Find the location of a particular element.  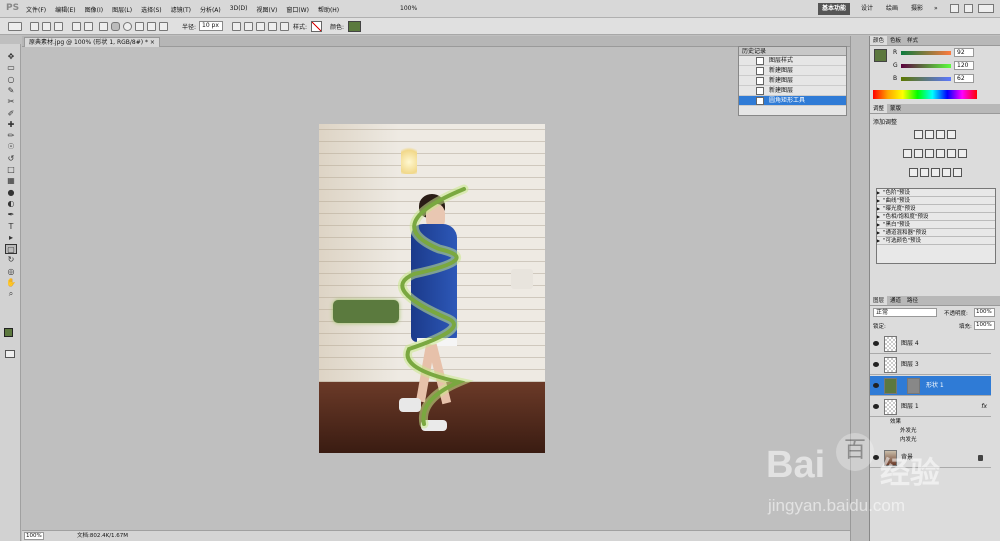

tab-paths: 路径 is located at coordinates (912, 300).